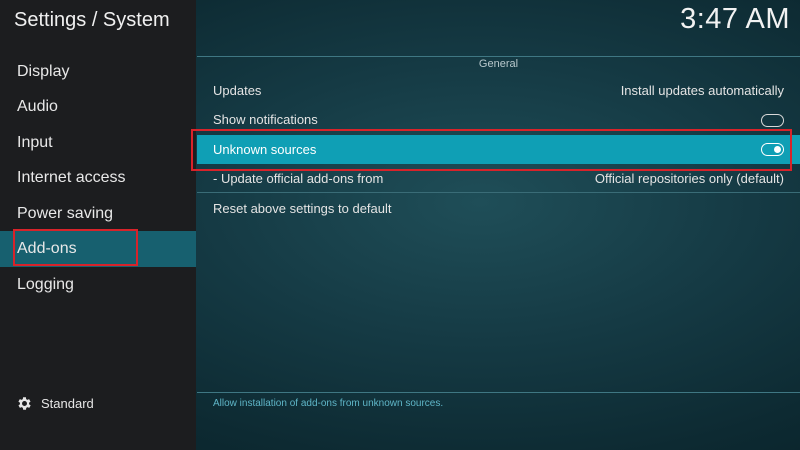  Describe the element at coordinates (302, 208) in the screenshot. I see `setting-label: Reset above settings to default` at that location.